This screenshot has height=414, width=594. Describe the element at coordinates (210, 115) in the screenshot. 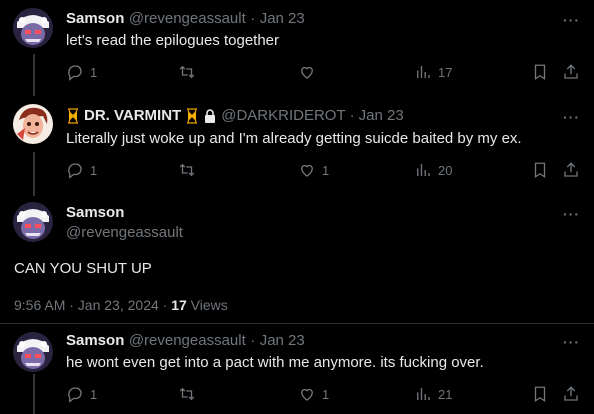

I see `lock-icon` at that location.